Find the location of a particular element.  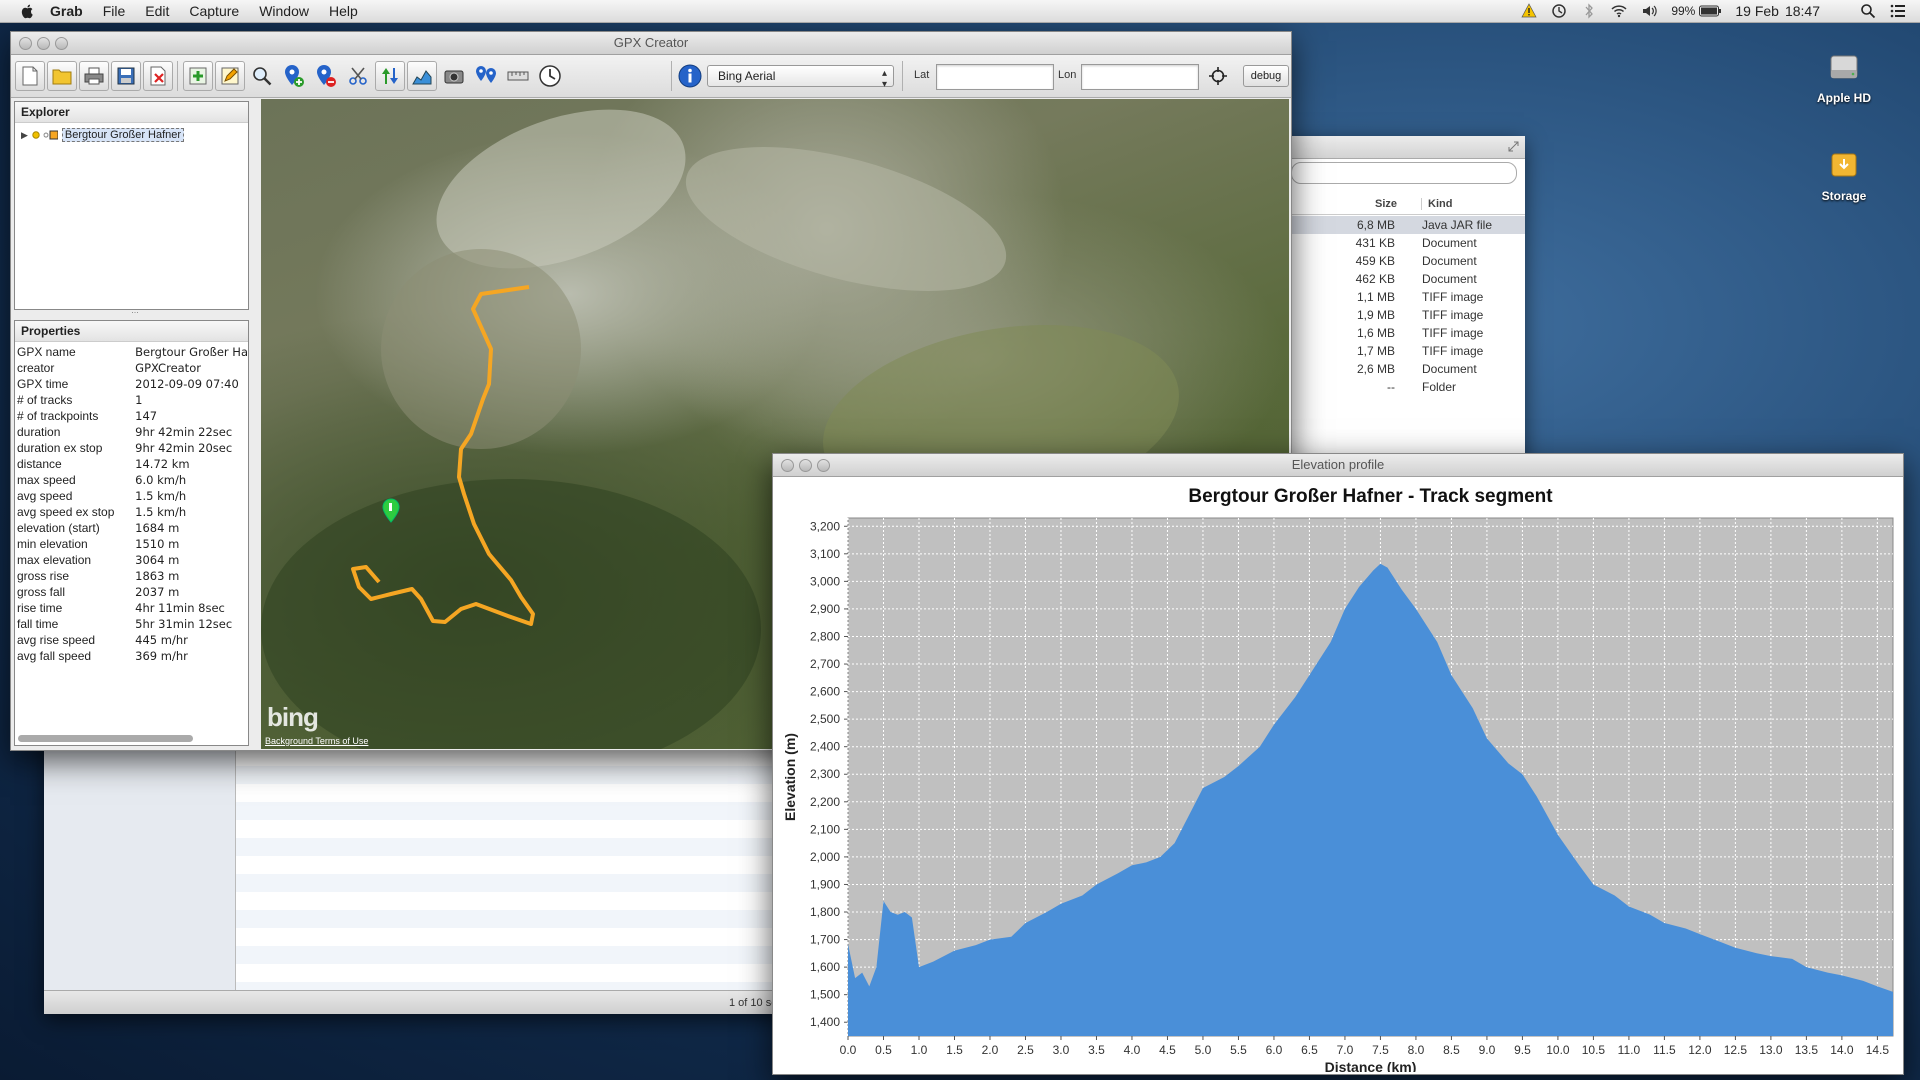

property-row: GPX name Bergtour Großer Ha is located at coordinates (132, 352).